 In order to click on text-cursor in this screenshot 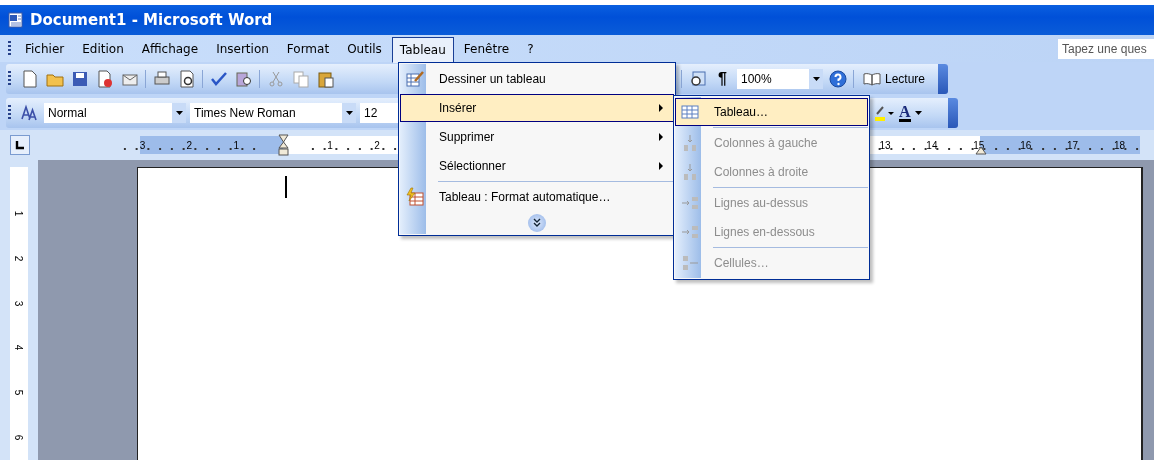, I will do `click(286, 187)`.